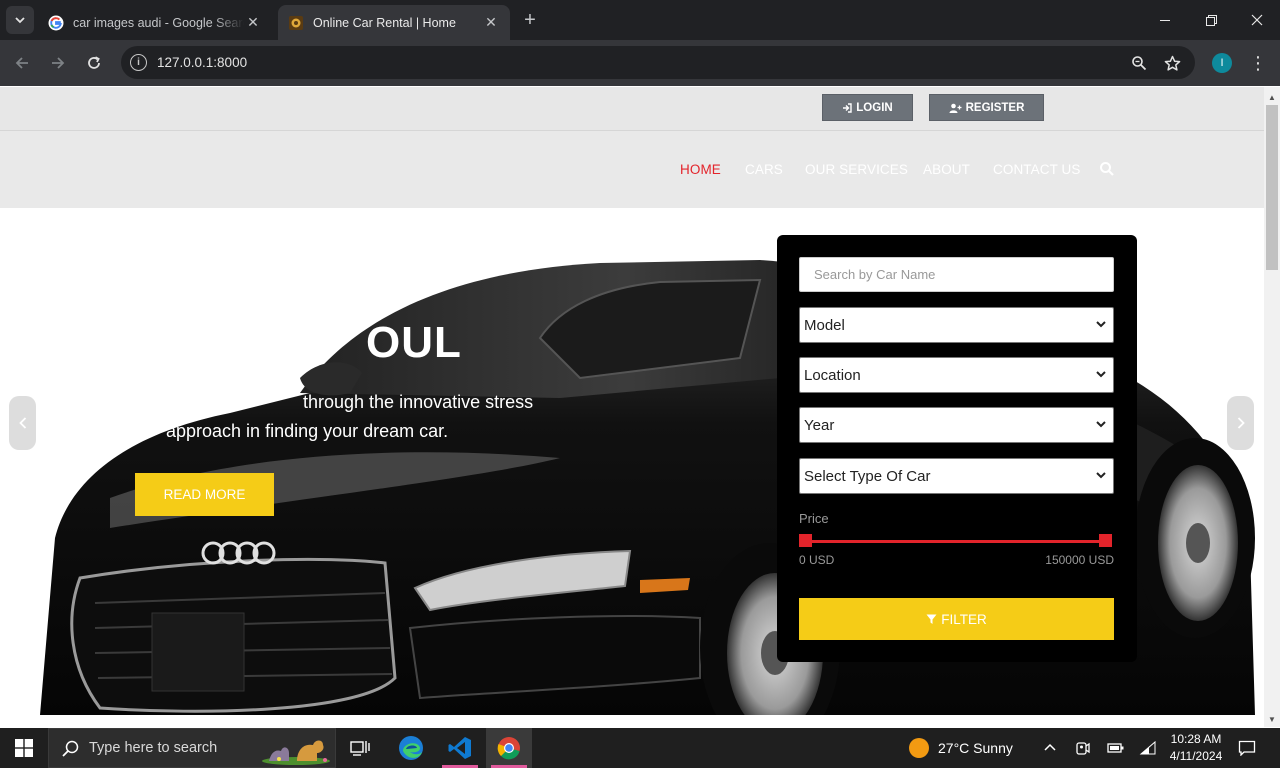 This screenshot has width=1280, height=768. I want to click on read-more-button: READ MORE, so click(204, 494).